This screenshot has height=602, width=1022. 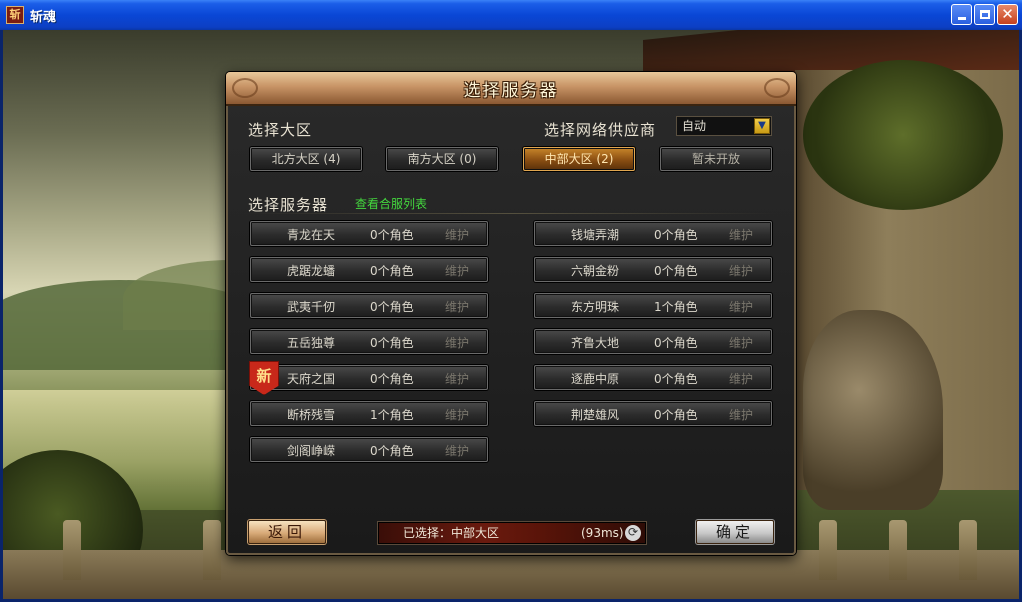 I want to click on isp-dropdown: 自动 ▼, so click(x=724, y=126).